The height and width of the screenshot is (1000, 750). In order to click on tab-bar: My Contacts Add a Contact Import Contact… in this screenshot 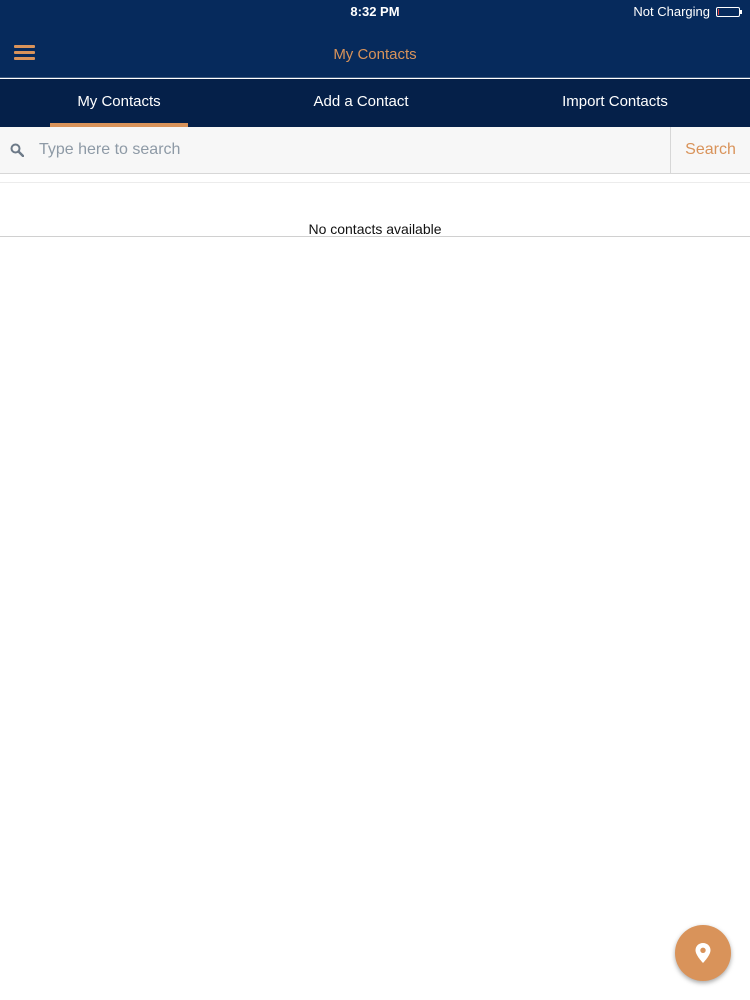, I will do `click(375, 103)`.